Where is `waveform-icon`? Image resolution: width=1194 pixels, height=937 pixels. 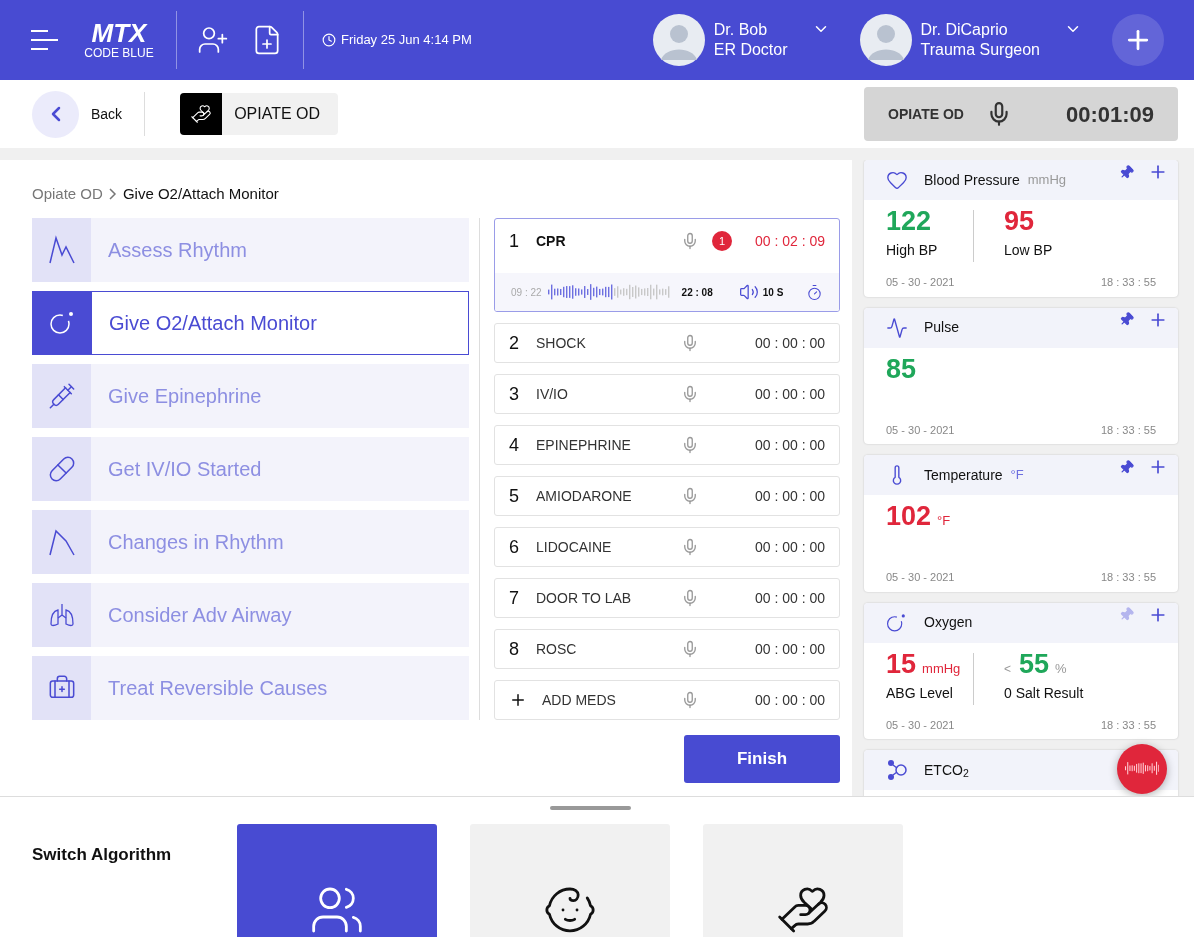
waveform-icon is located at coordinates (1142, 769).